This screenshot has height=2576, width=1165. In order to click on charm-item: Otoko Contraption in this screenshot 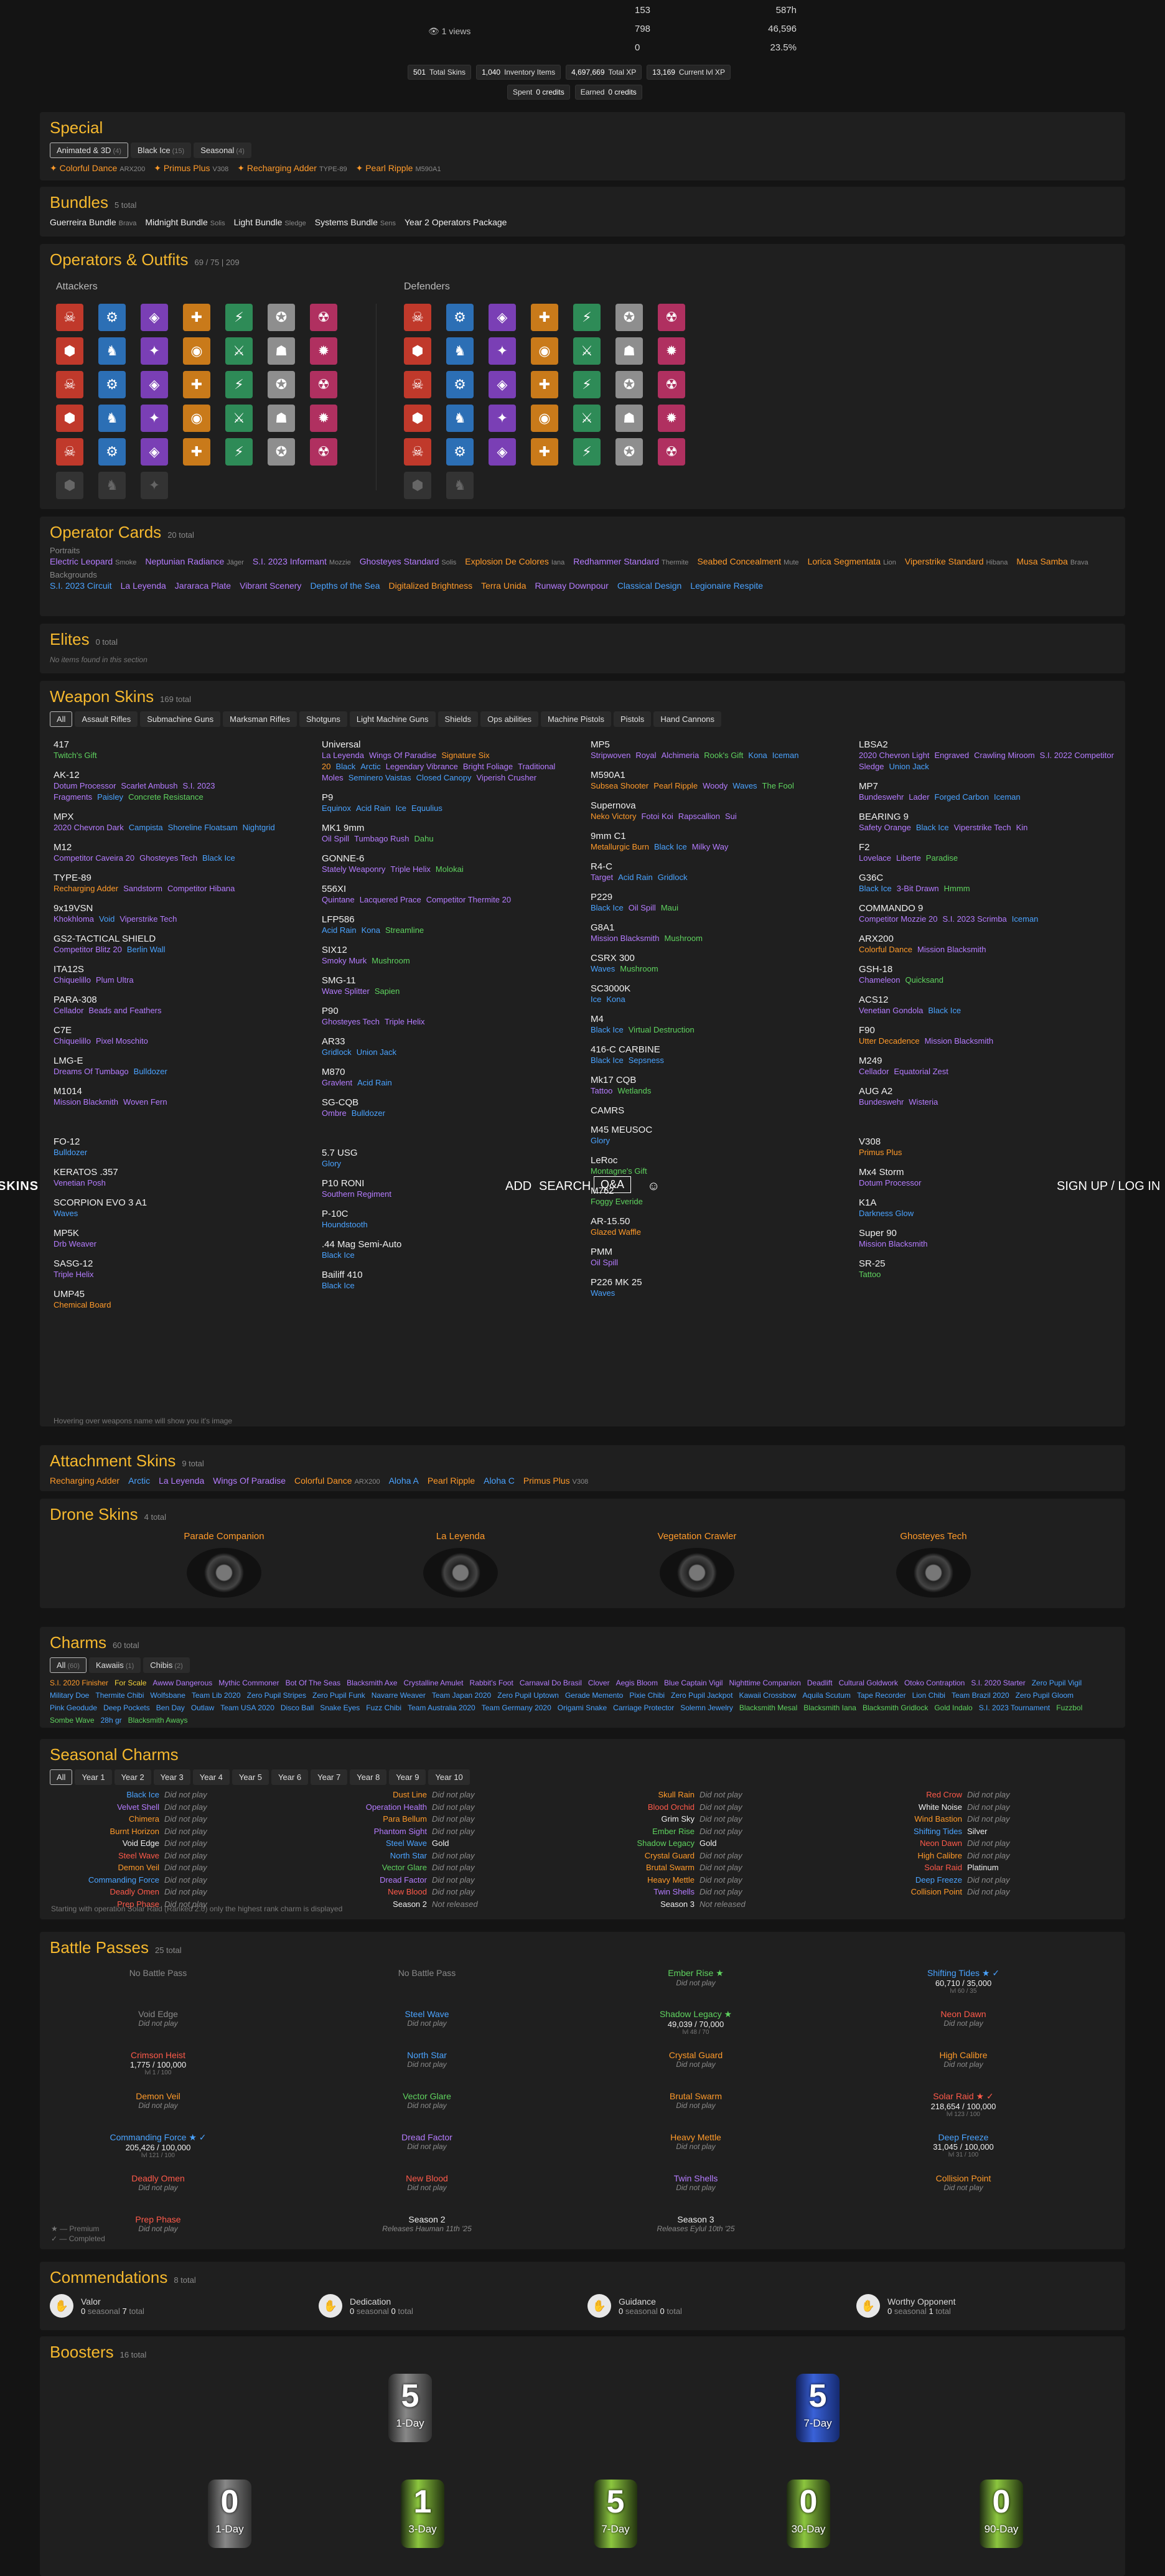, I will do `click(934, 1683)`.